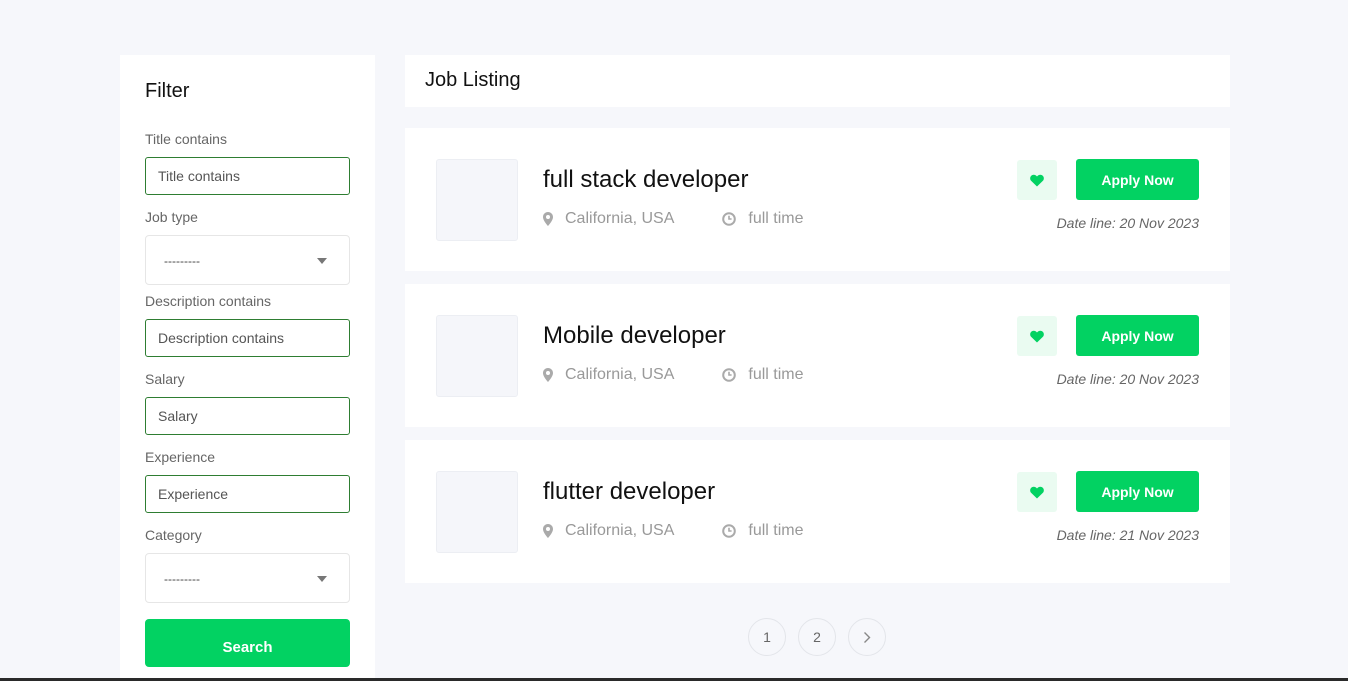 The image size is (1348, 681). Describe the element at coordinates (629, 492) in the screenshot. I see `job-title: flutter developer` at that location.